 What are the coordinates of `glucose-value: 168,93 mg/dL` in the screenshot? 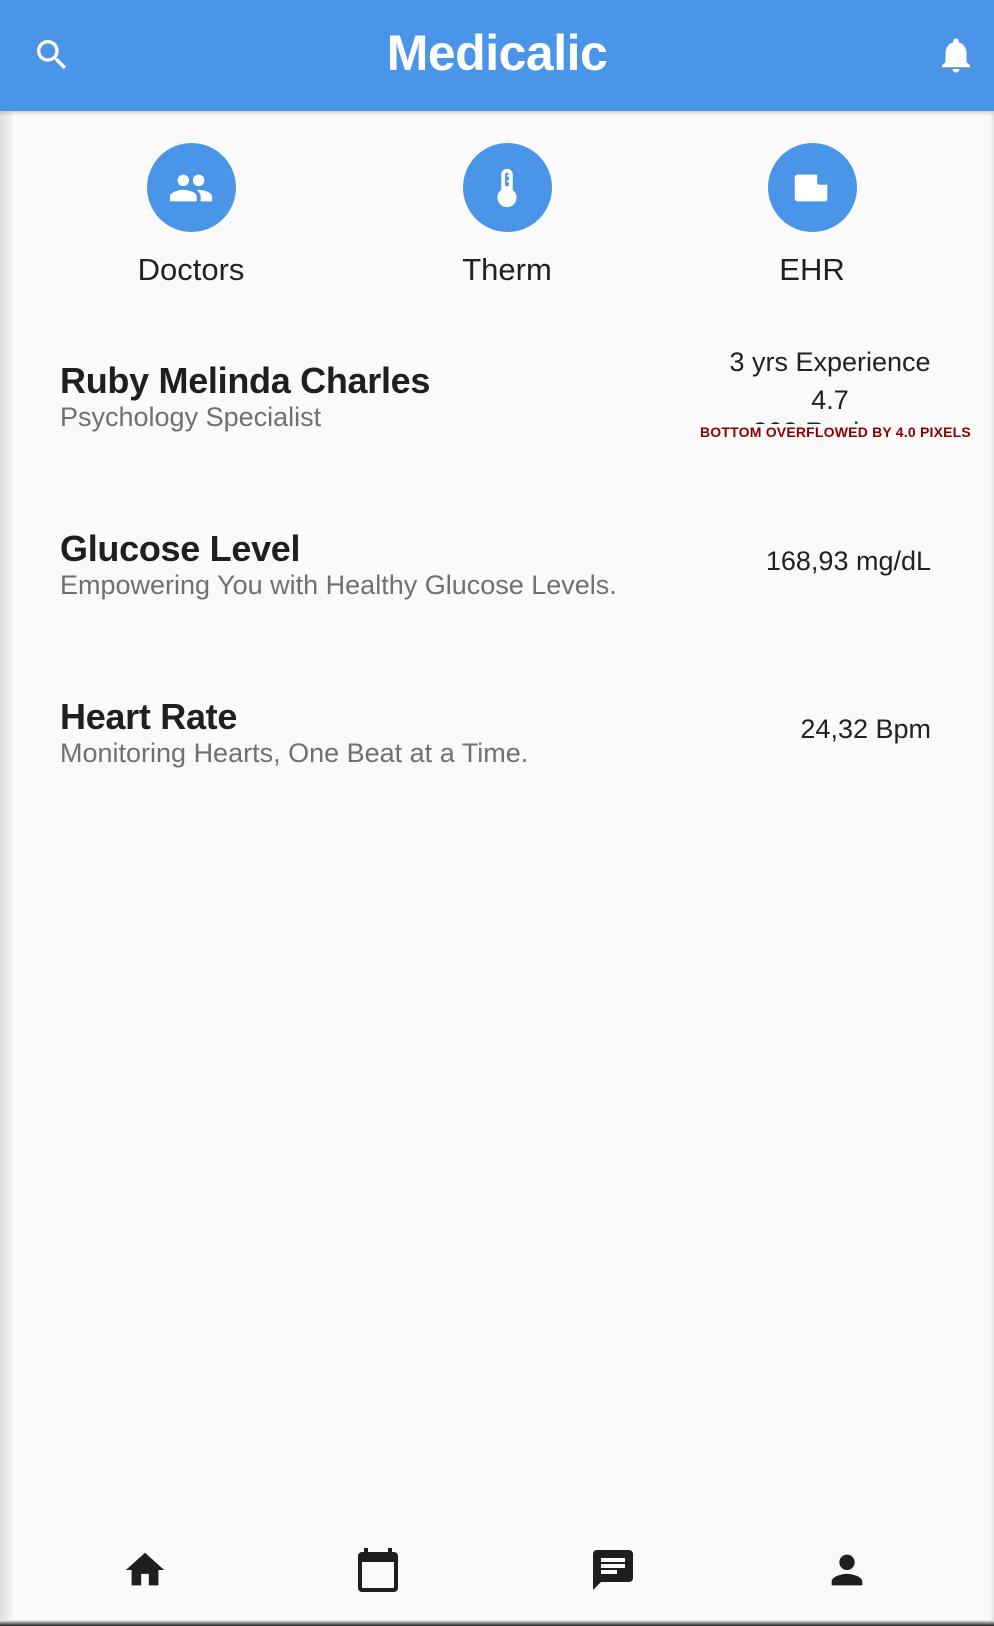 It's located at (848, 561).